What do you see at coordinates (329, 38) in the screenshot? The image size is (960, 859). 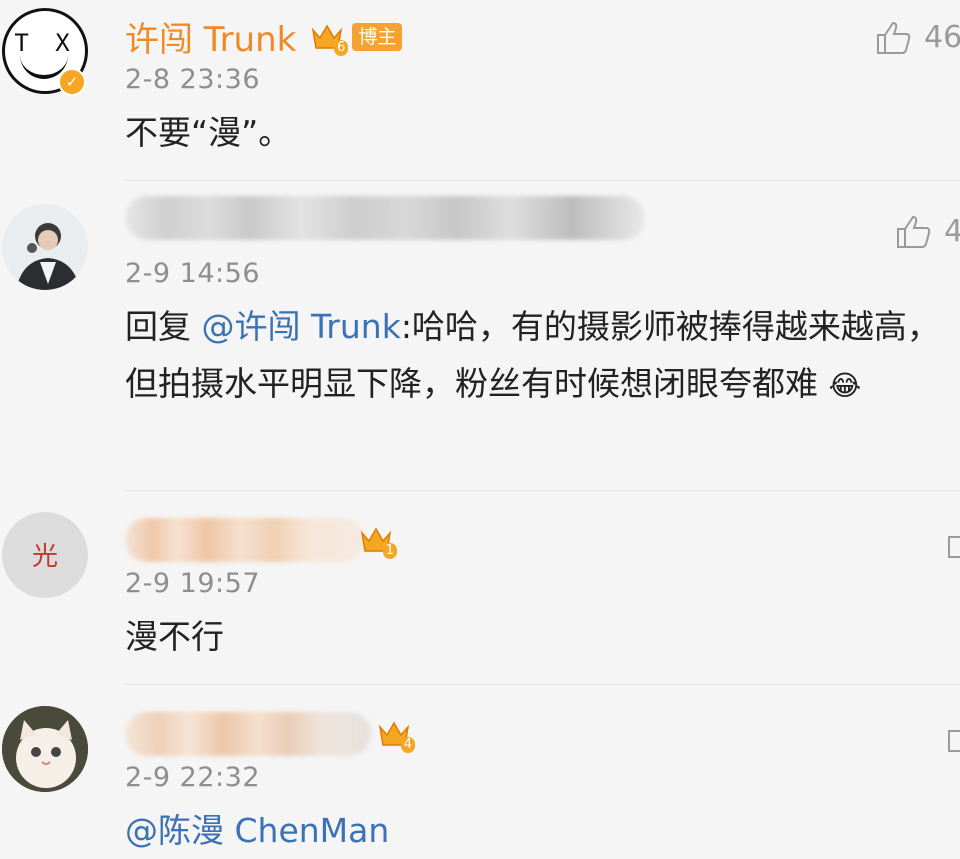 I see `crown-icon: 6` at bounding box center [329, 38].